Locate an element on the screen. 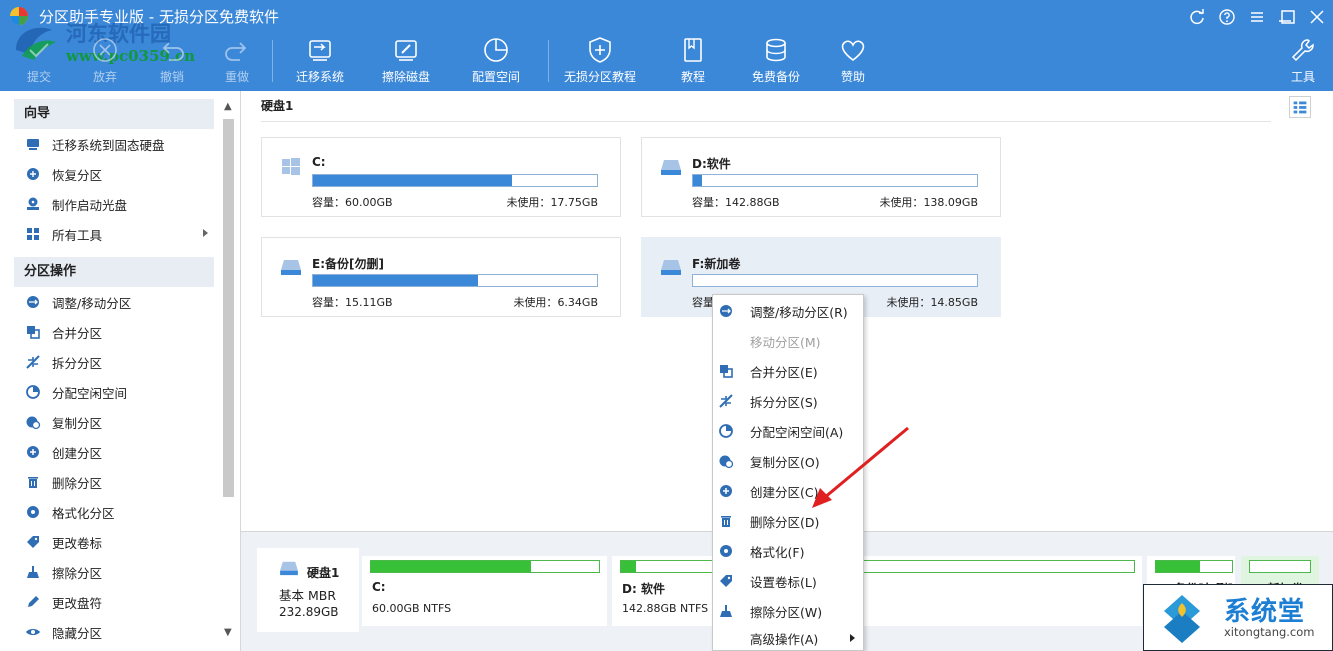  migrate-os-icon is located at coordinates (320, 50).